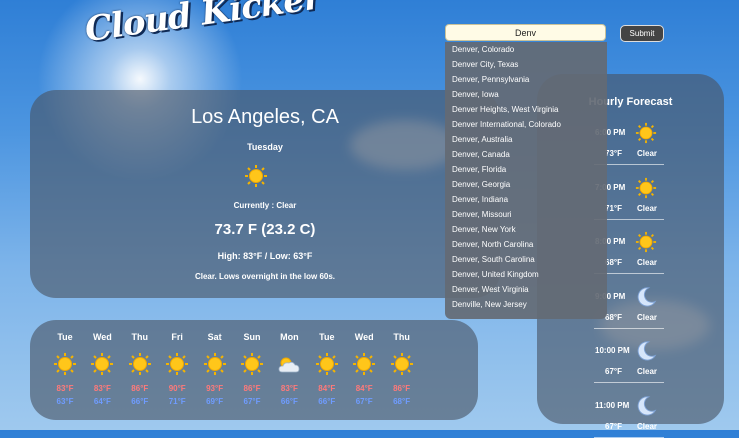  I want to click on current-temperature: 73.7 F (23.2 C), so click(265, 229).